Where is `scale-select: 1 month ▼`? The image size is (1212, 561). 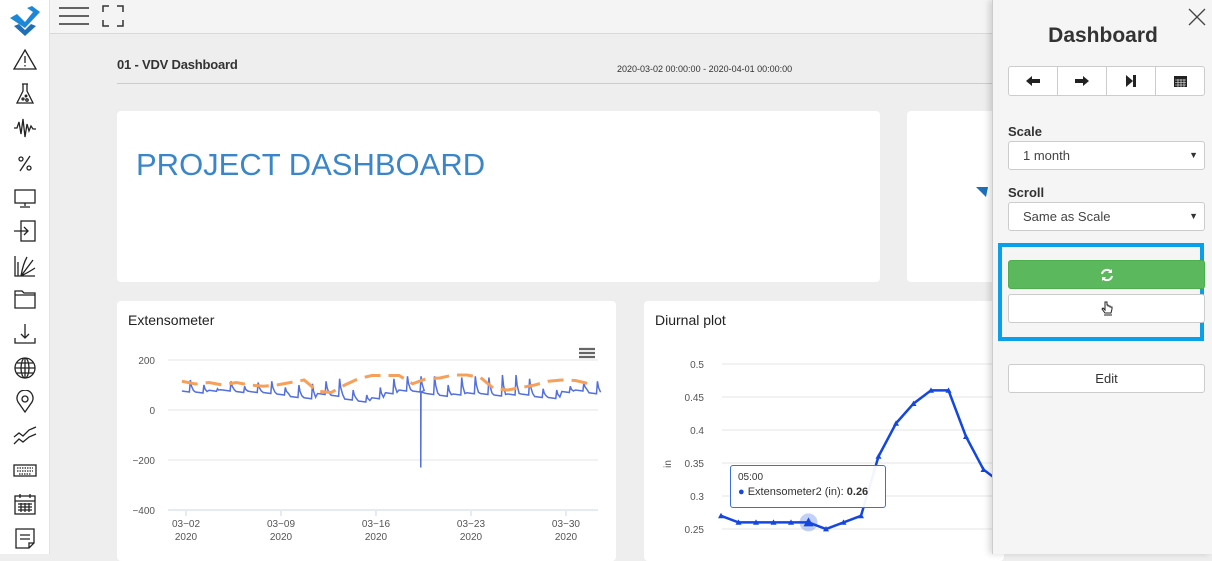 scale-select: 1 month ▼ is located at coordinates (1106, 155).